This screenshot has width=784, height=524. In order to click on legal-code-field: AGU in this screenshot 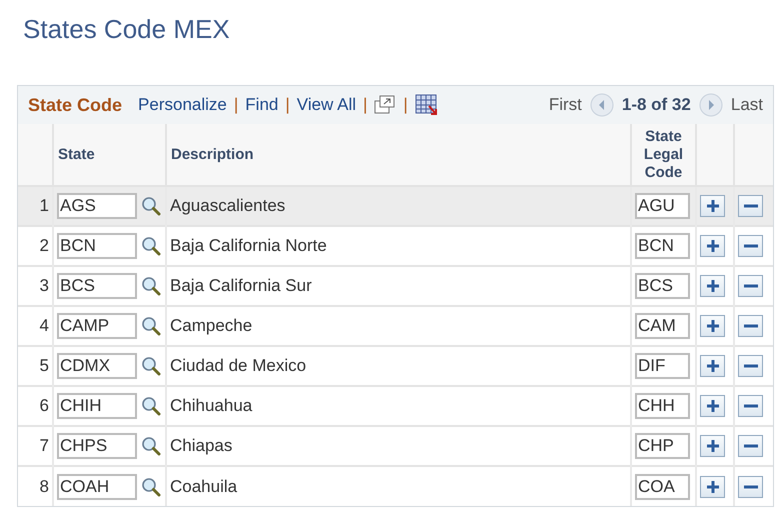, I will do `click(662, 206)`.